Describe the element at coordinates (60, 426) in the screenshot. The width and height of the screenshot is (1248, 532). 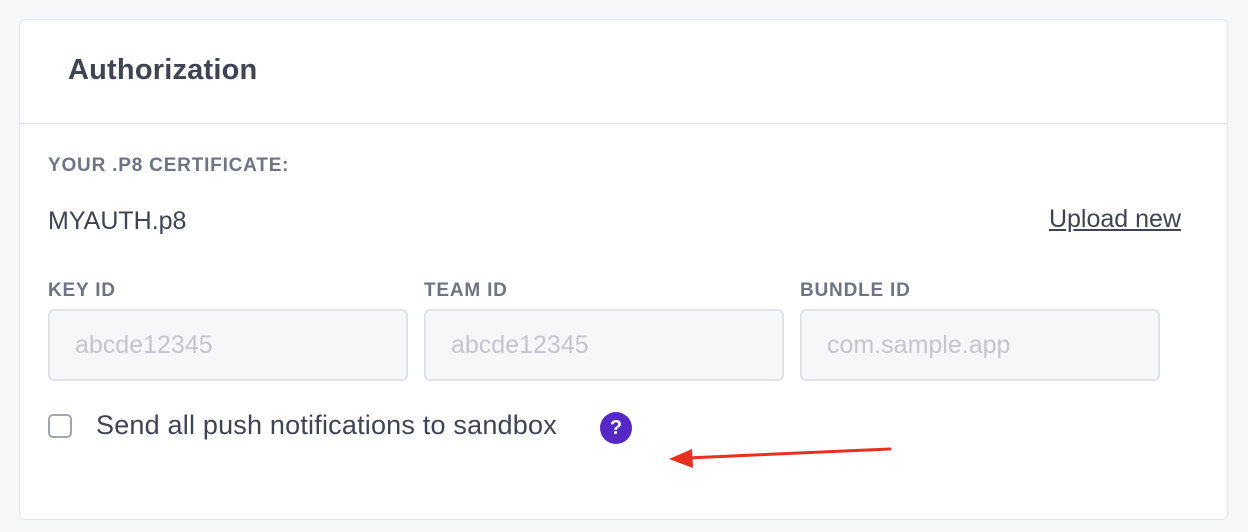
I see `sandbox-checkbox` at that location.